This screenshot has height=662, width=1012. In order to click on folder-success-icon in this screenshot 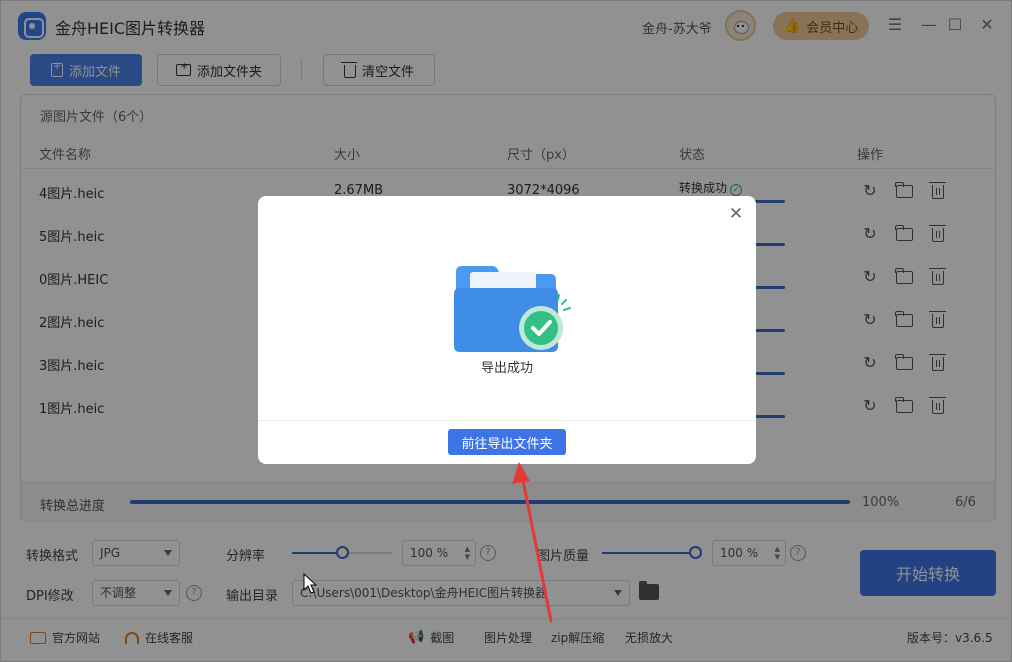, I will do `click(512, 309)`.